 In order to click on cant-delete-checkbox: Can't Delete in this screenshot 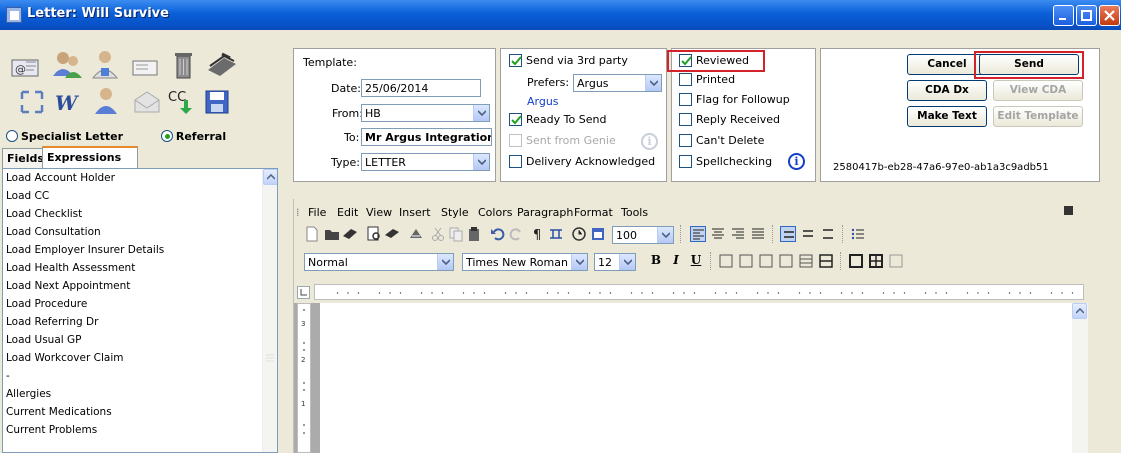, I will do `click(721, 140)`.